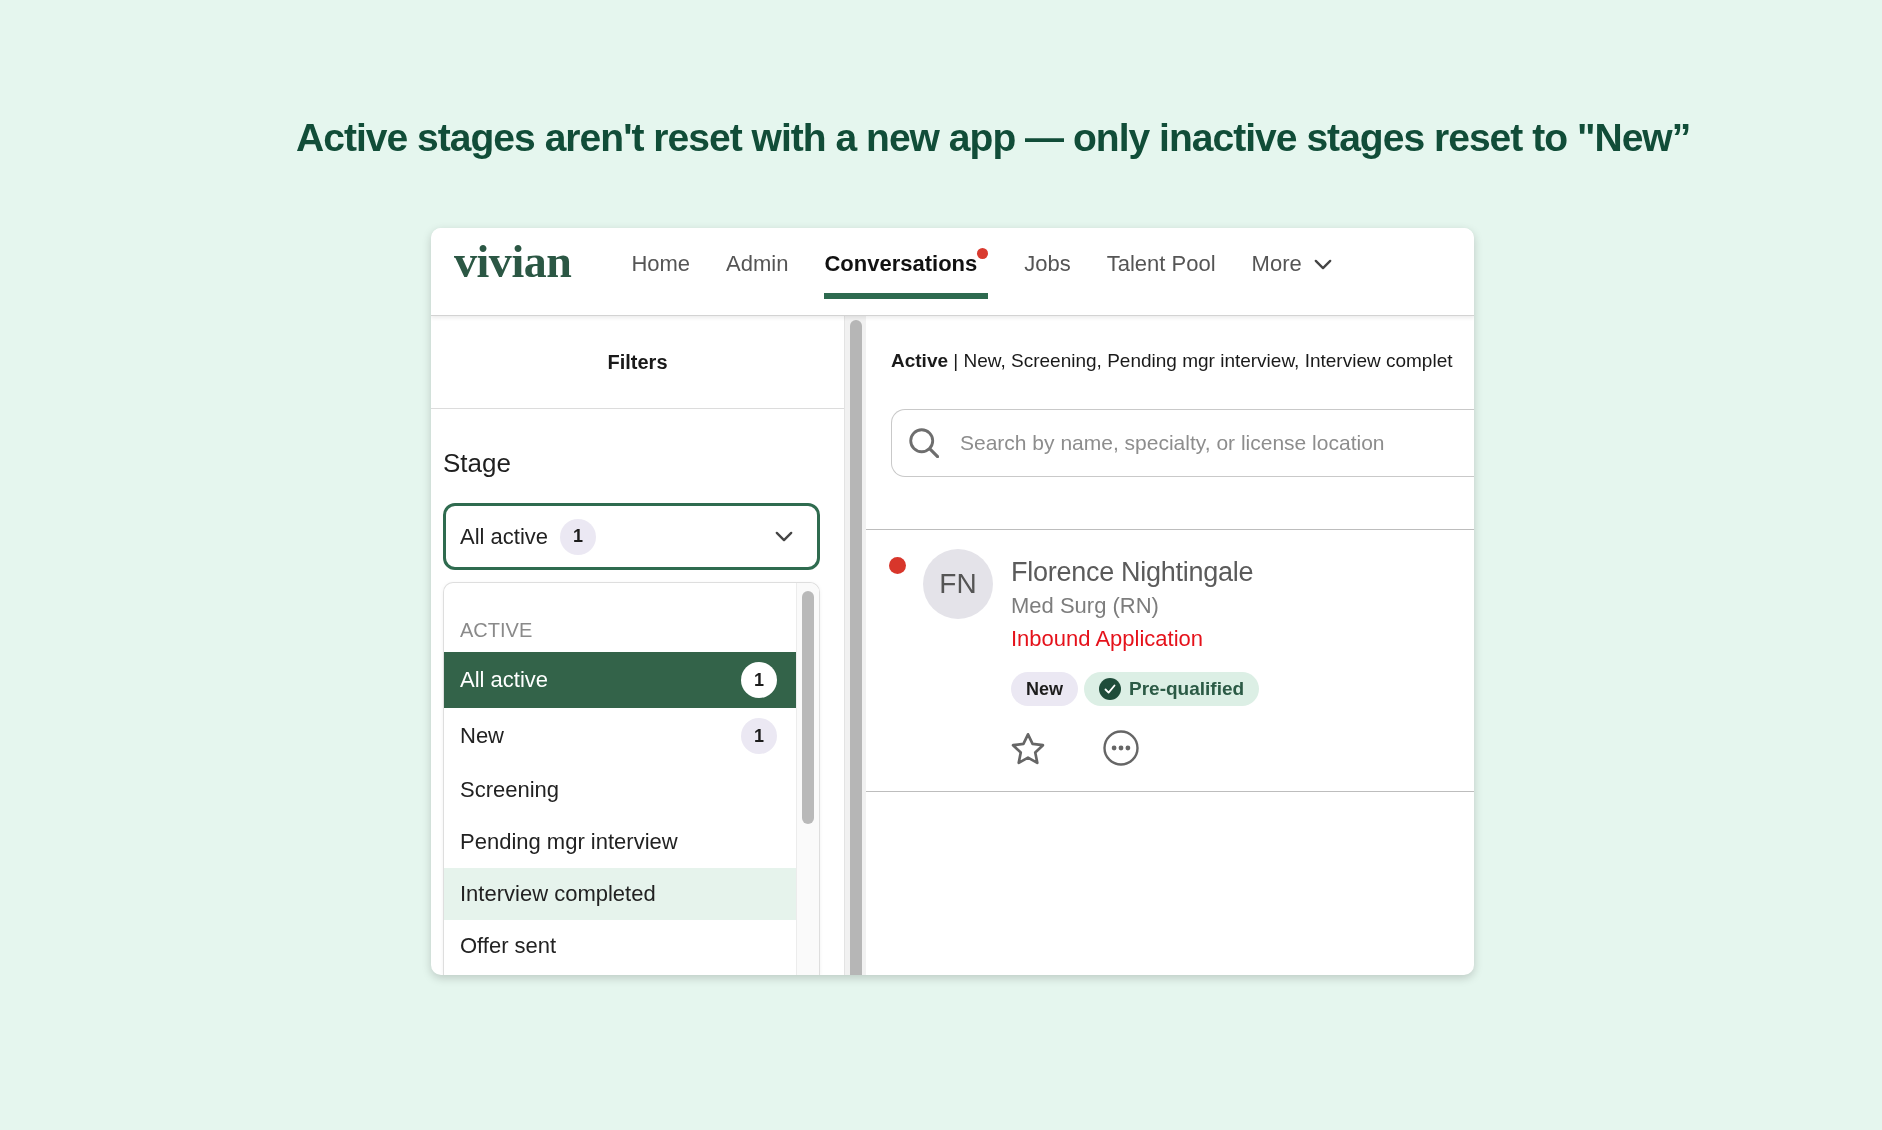  Describe the element at coordinates (1121, 748) in the screenshot. I see `more-options-icon` at that location.